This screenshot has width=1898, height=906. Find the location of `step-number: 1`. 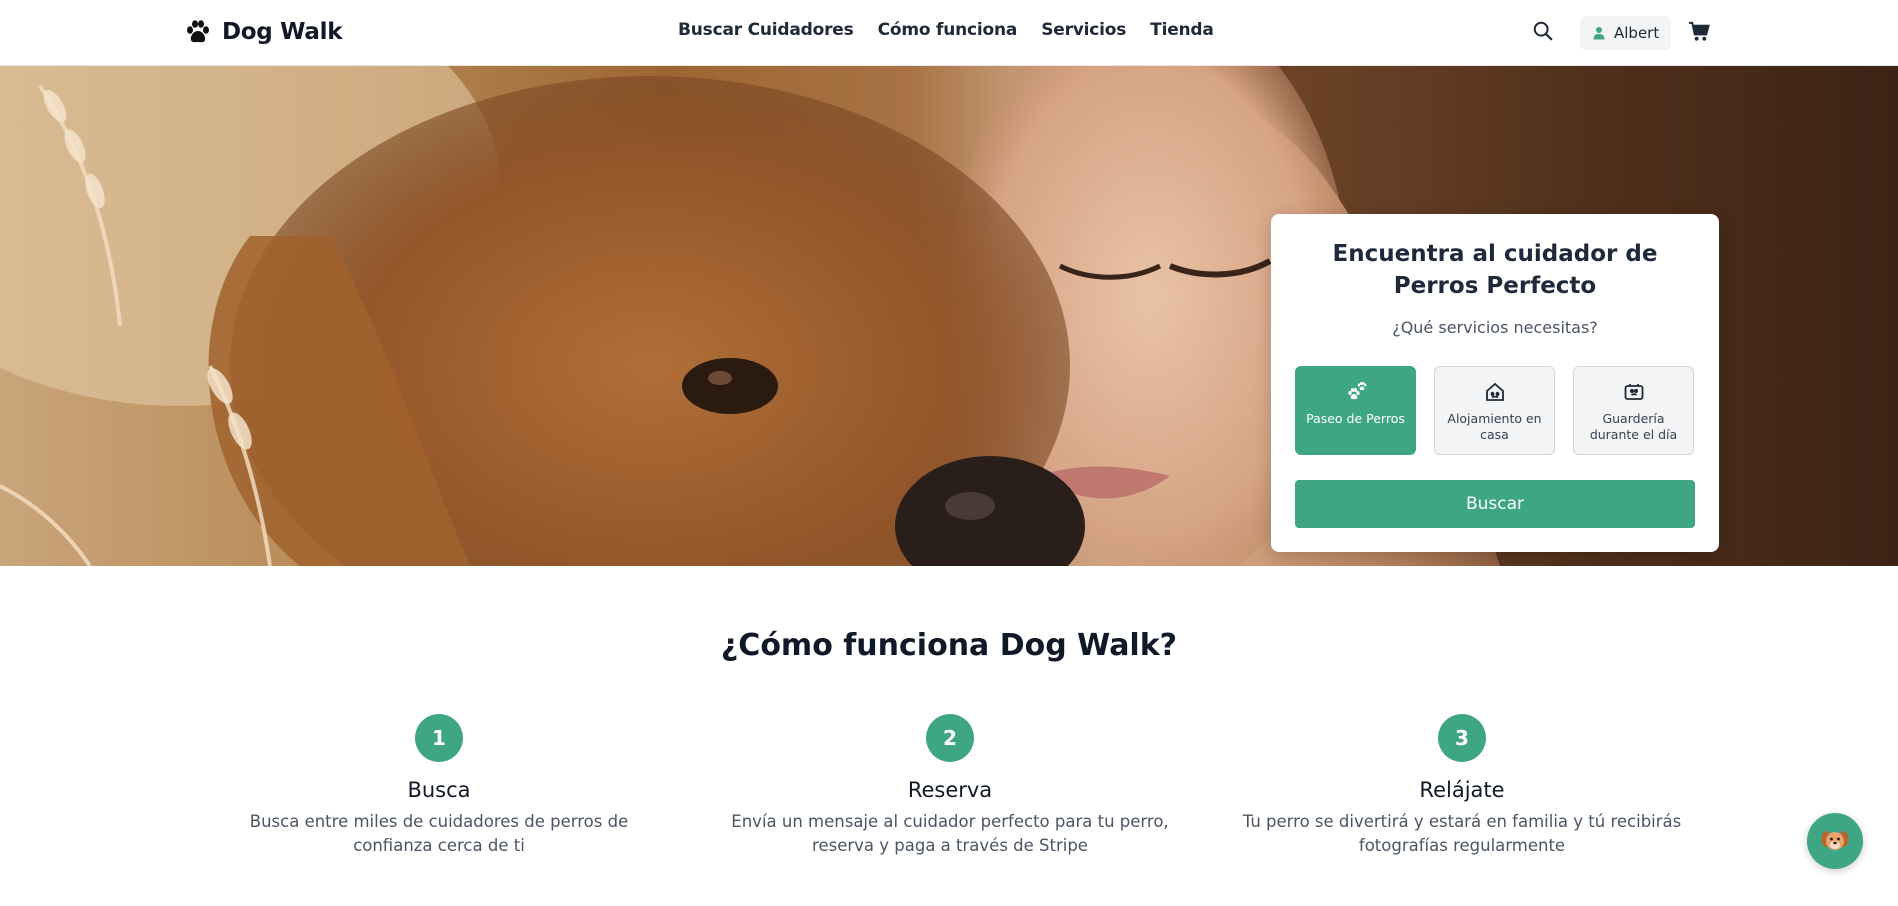

step-number: 1 is located at coordinates (439, 738).